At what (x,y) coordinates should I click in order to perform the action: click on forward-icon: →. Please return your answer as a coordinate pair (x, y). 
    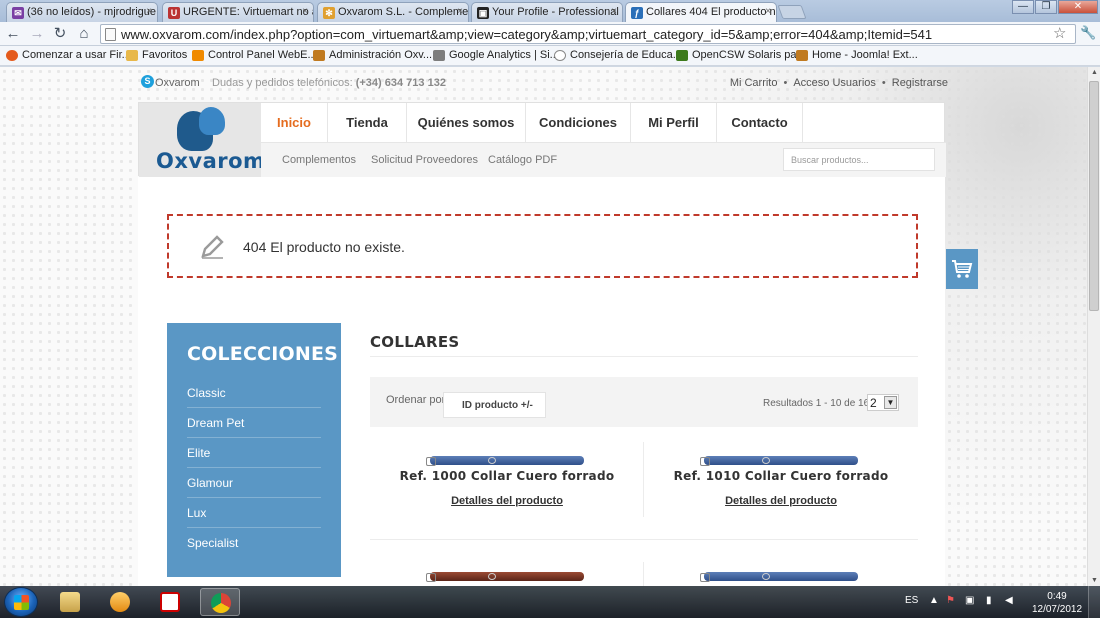
    Looking at the image, I should click on (37, 34).